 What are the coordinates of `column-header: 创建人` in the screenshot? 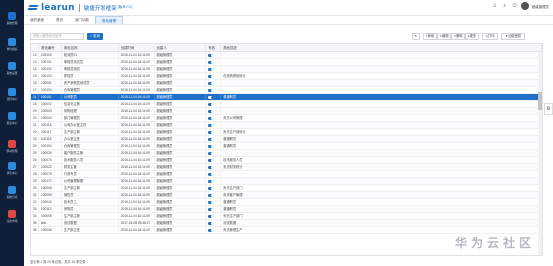 It's located at (181, 47).